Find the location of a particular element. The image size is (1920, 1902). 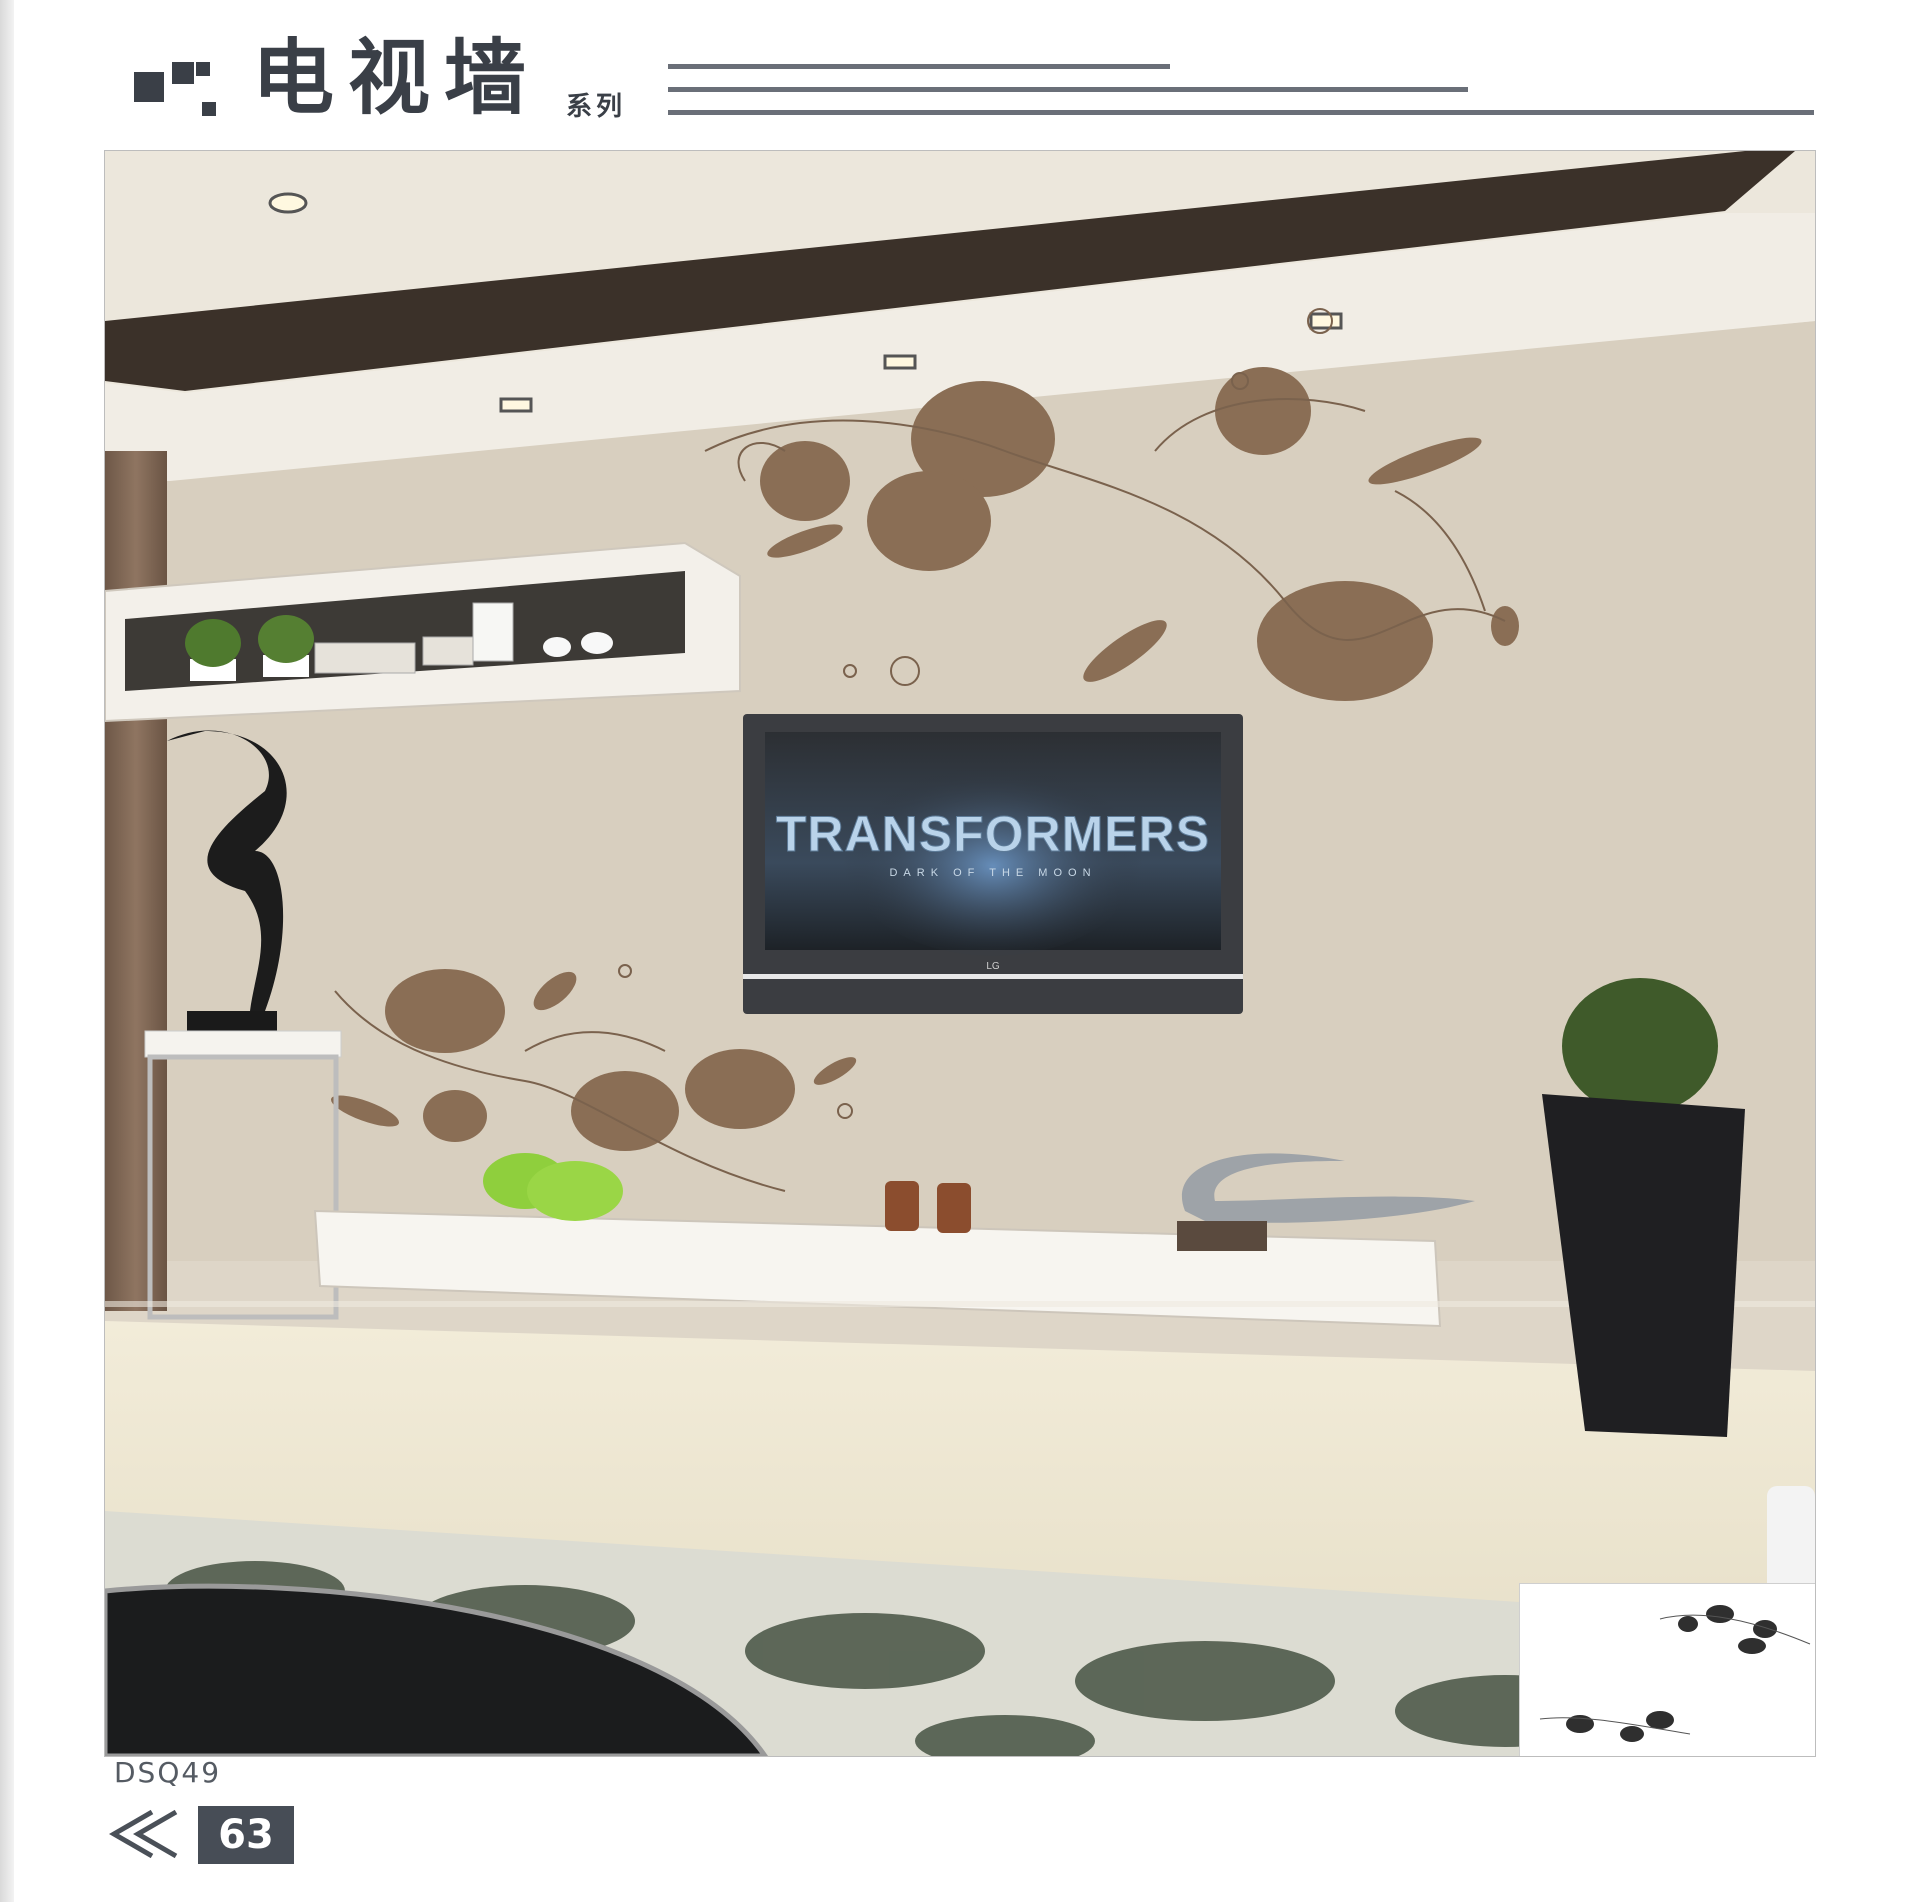

green-decor is located at coordinates (575, 1191).